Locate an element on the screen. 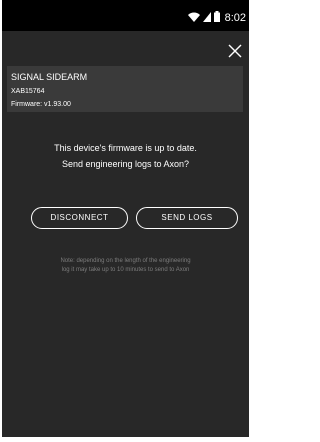 Image resolution: width=320 pixels, height=442 pixels. wifi-icon is located at coordinates (193, 18).